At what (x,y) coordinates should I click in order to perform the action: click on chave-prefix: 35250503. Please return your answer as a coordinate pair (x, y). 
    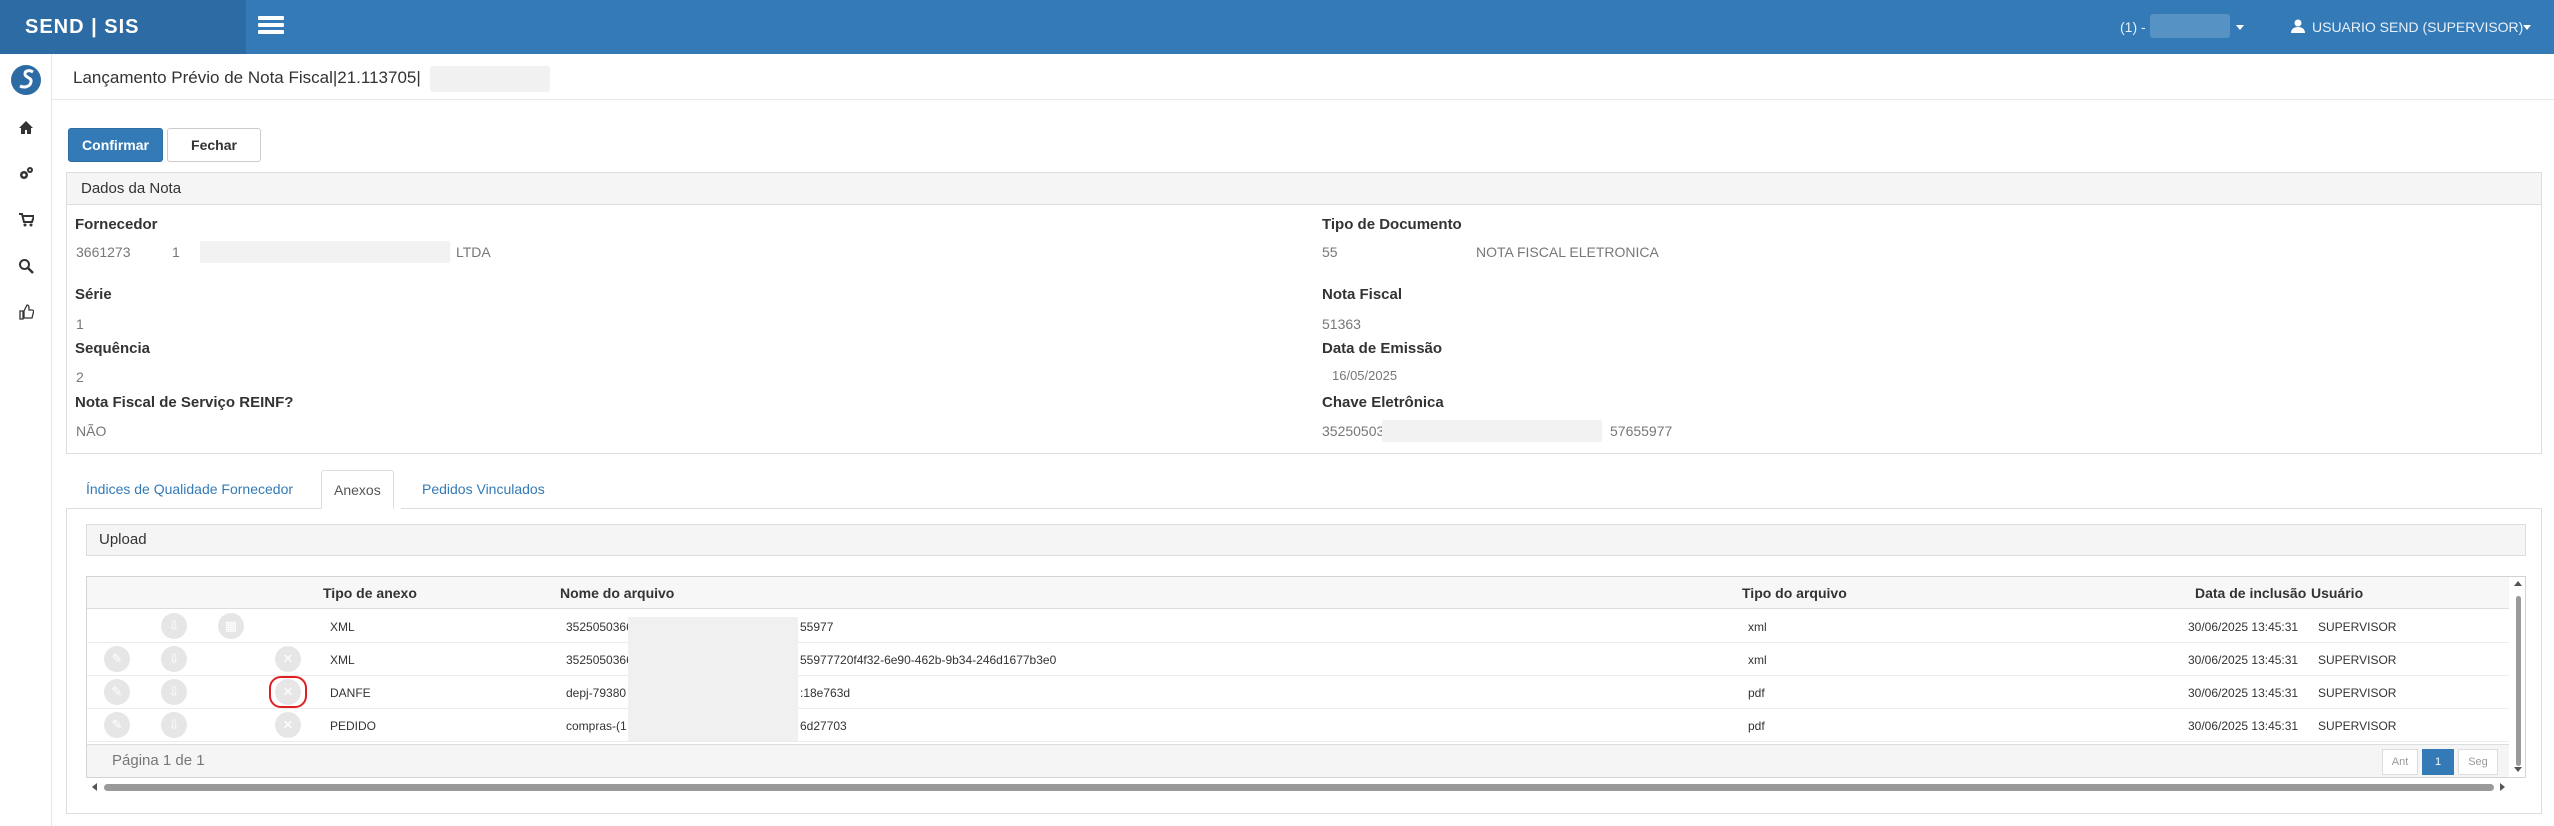
    Looking at the image, I should click on (1353, 431).